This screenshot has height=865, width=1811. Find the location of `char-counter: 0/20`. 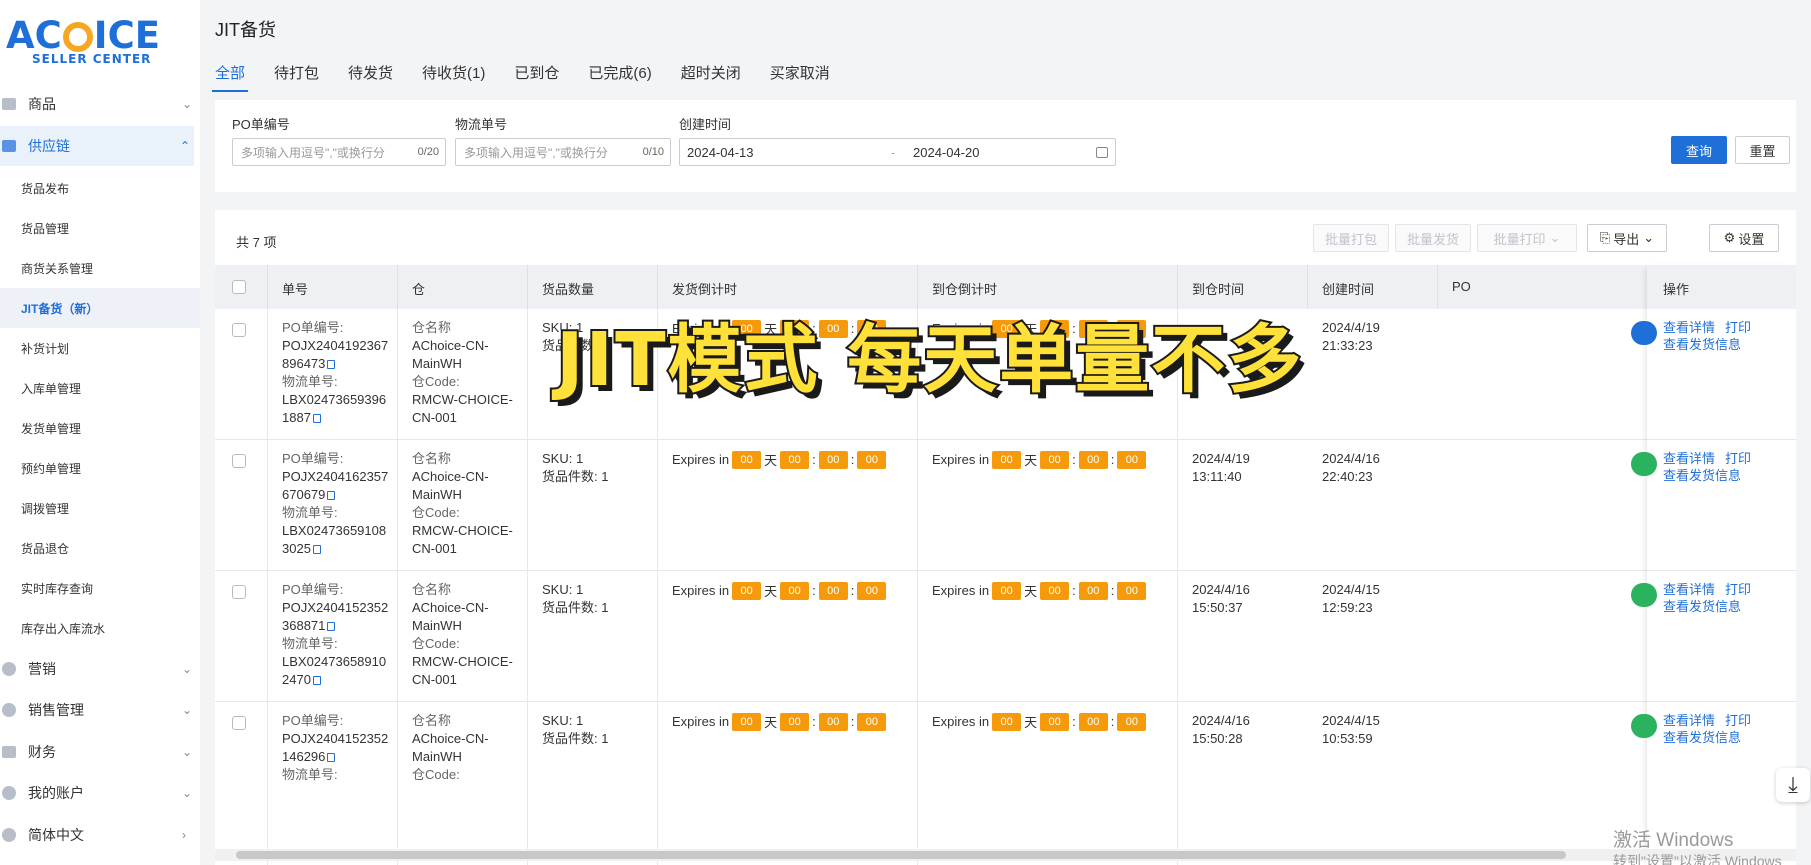

char-counter: 0/20 is located at coordinates (428, 152).